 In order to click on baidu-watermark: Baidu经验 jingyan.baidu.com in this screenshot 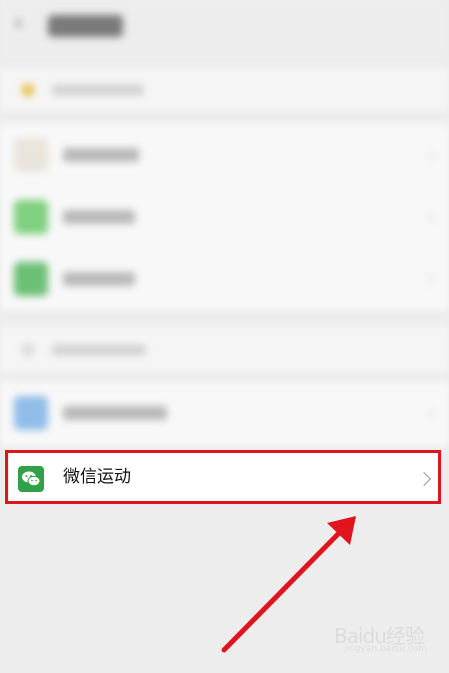, I will do `click(381, 640)`.